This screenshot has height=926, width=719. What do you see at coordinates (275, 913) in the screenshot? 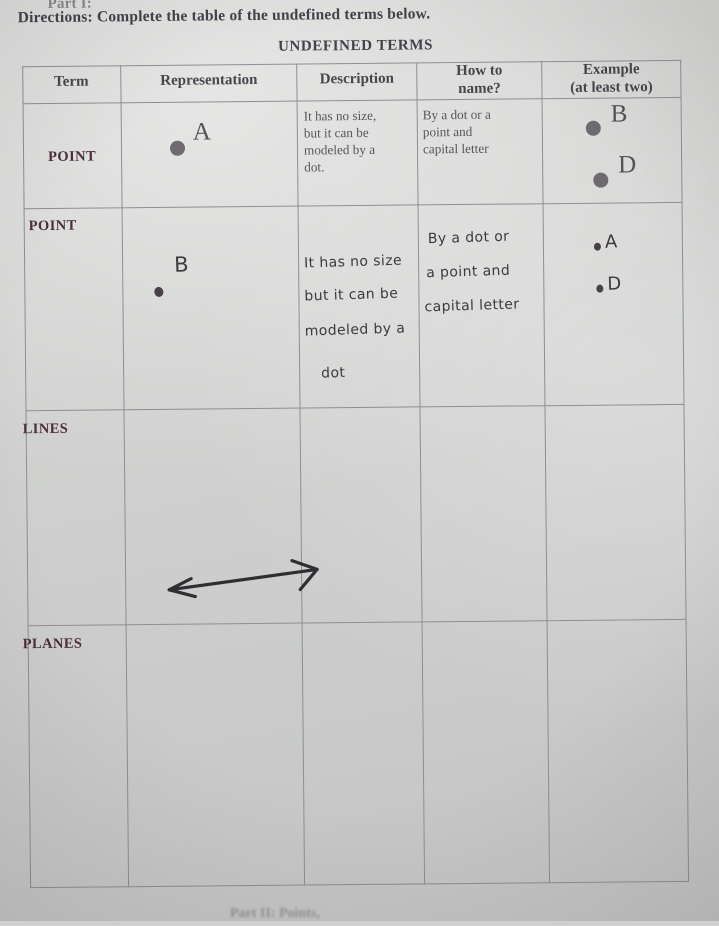
I see `bottom-cut-text: Part II: Points,` at bounding box center [275, 913].